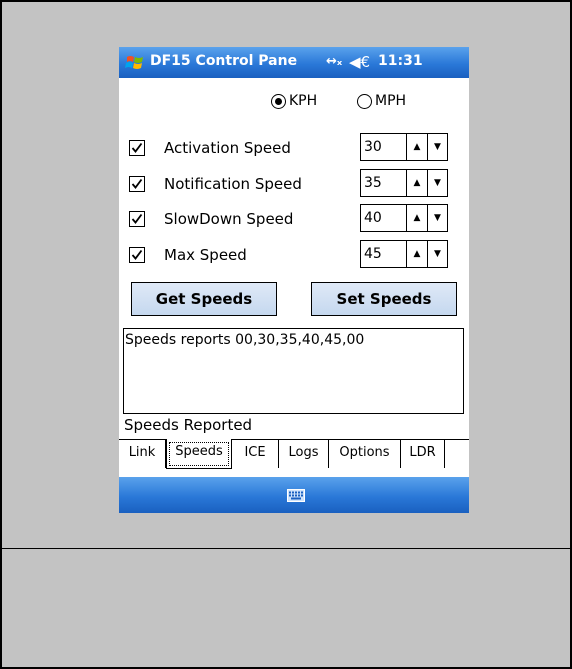 The width and height of the screenshot is (572, 669). I want to click on tab-bar: Link Speeds ICE Logs Options LDR, so click(294, 454).